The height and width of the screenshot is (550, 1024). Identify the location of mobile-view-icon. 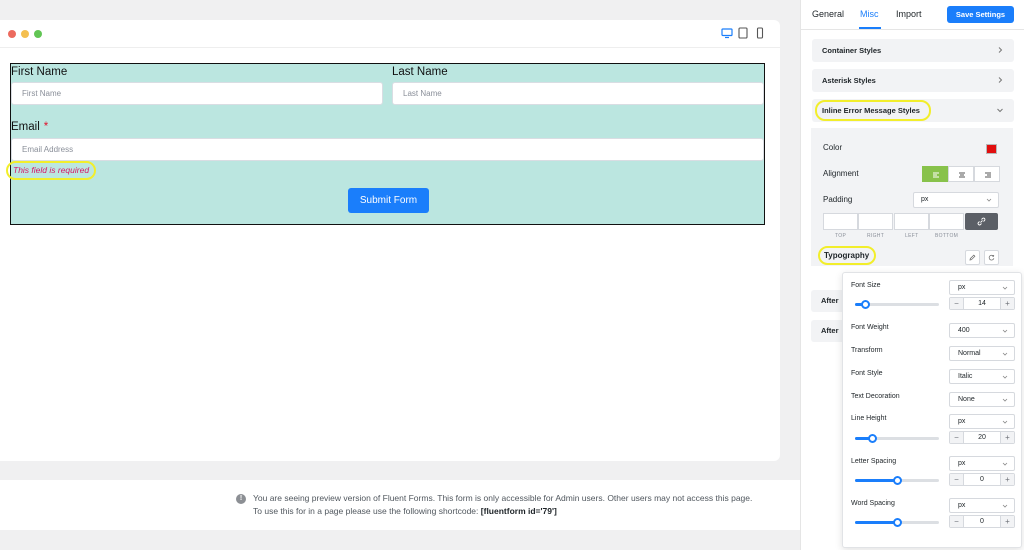
(760, 33).